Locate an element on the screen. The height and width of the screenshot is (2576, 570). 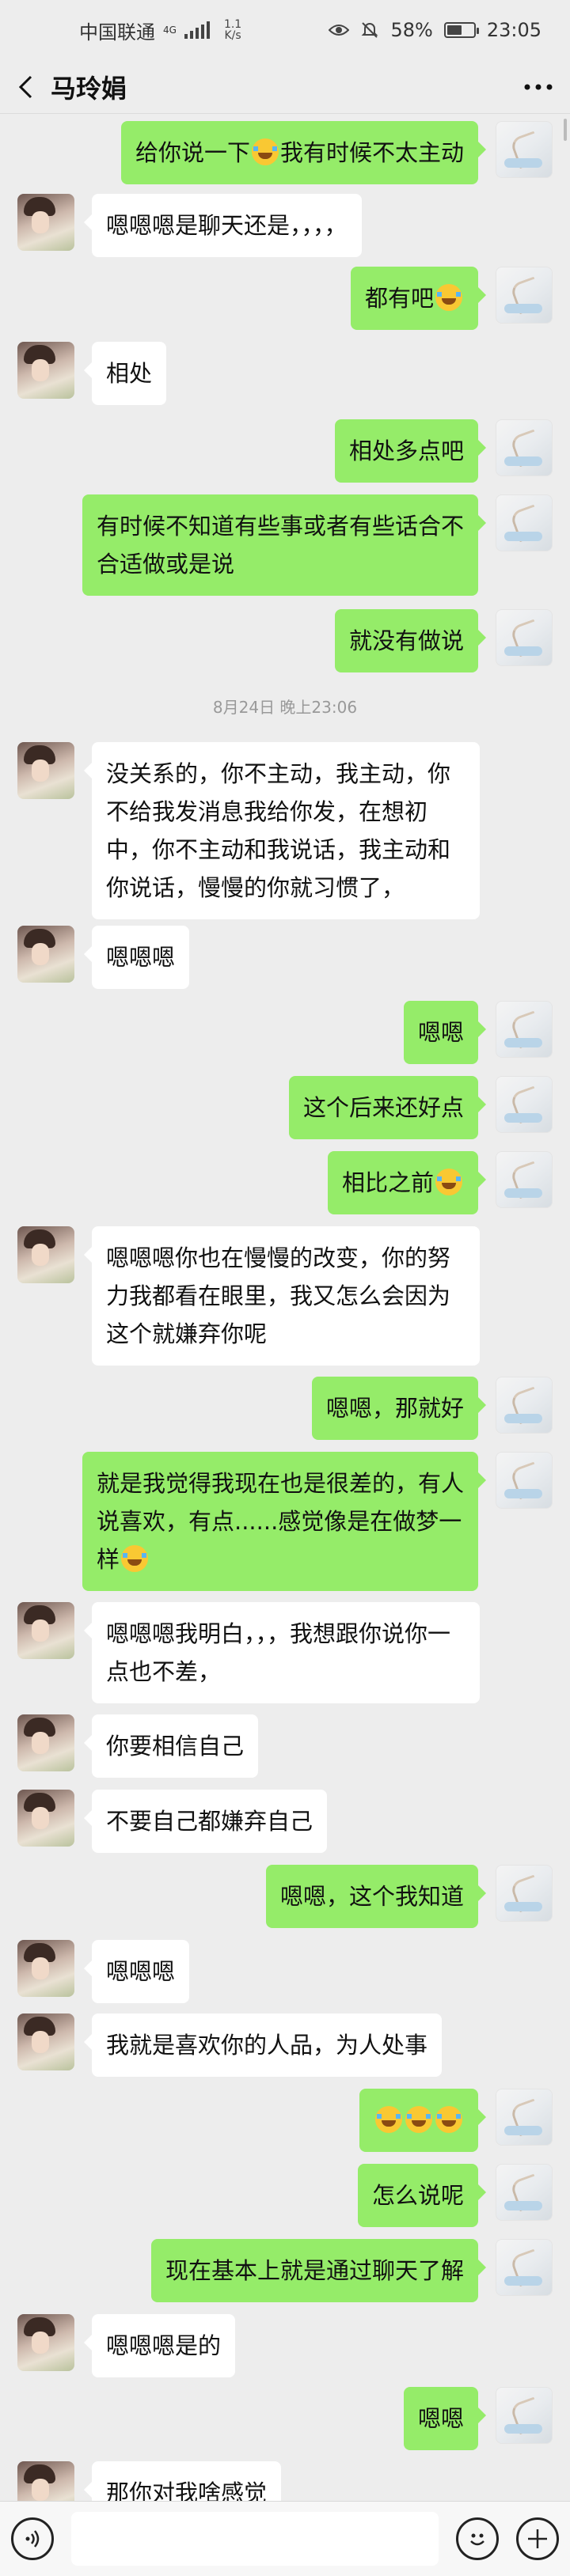
message-bubble: 就是我觉得我现在也是很差的，有人说喜欢，有点......感觉像是在做梦一样 is located at coordinates (284, 1521).